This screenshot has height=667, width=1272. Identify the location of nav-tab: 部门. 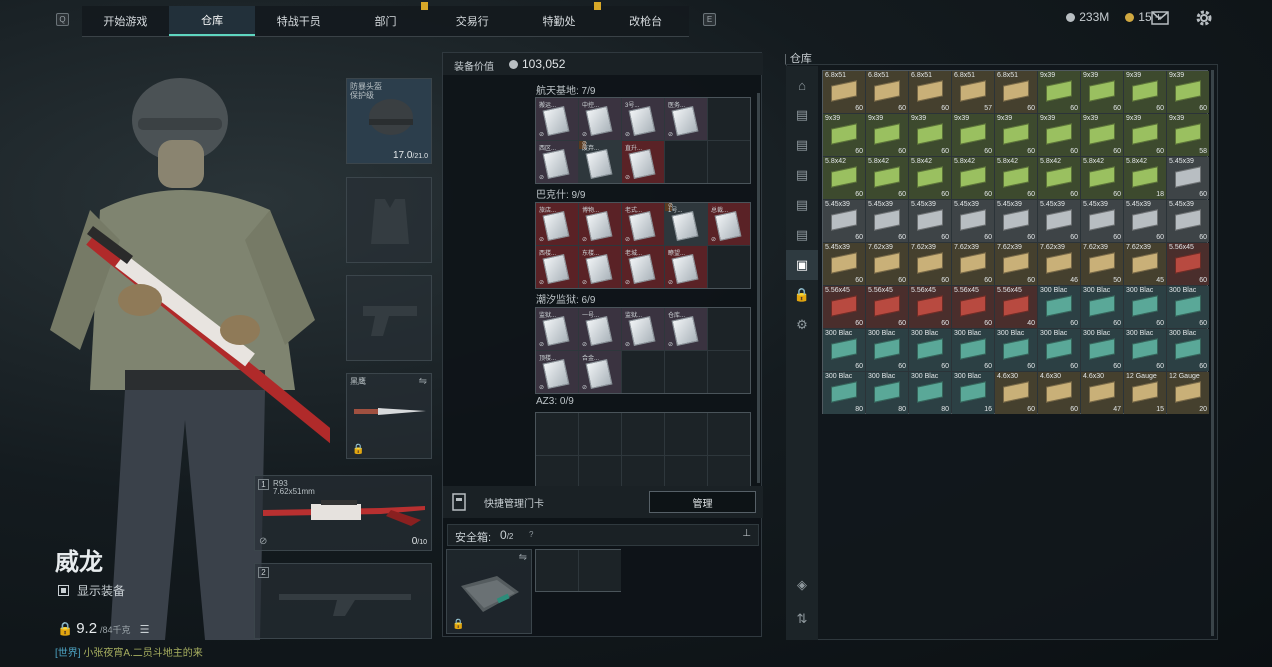
(385, 21).